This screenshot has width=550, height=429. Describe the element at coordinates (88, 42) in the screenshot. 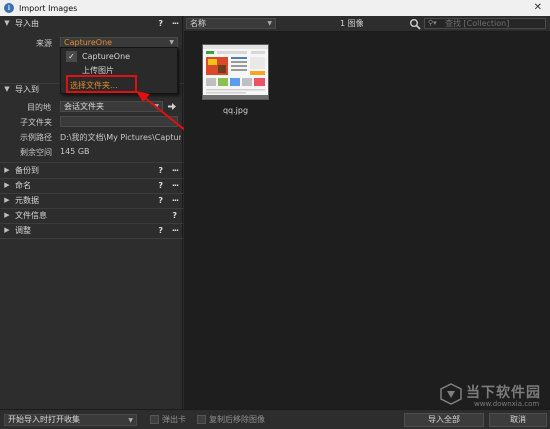

I see `source-value: CaptureOne` at that location.